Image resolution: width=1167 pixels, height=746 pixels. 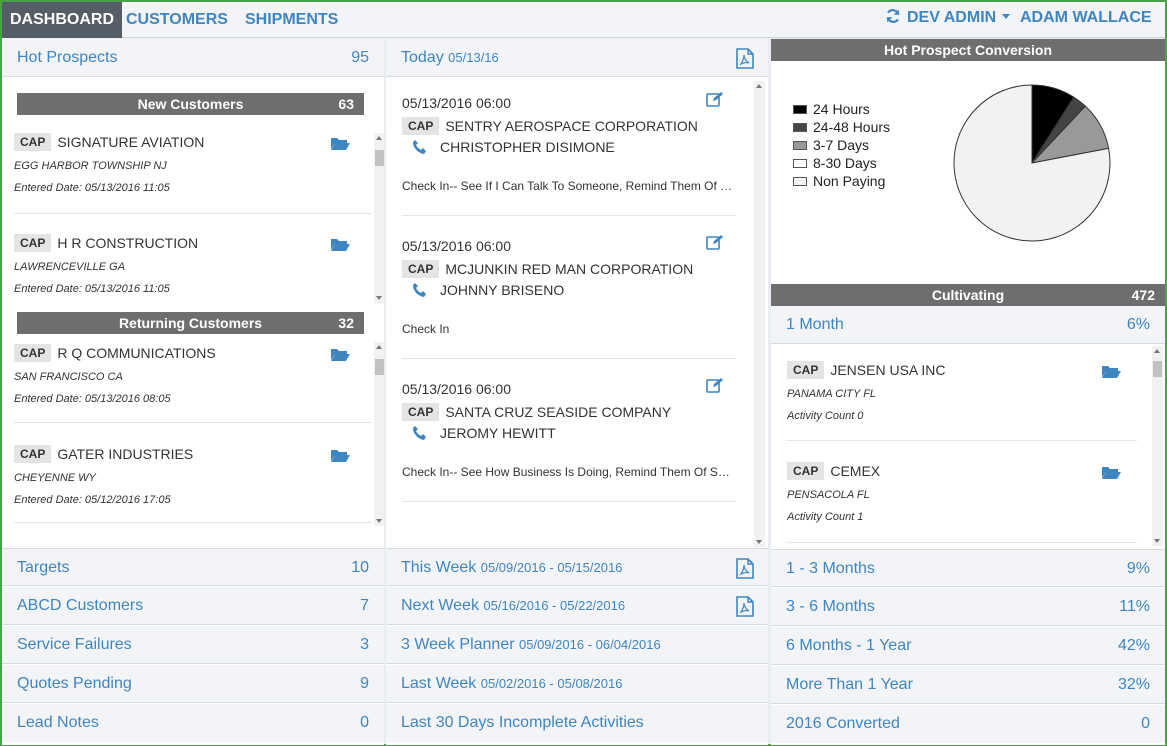 What do you see at coordinates (193, 606) in the screenshot?
I see `abcd-customers-row: ABCD Customers 7` at bounding box center [193, 606].